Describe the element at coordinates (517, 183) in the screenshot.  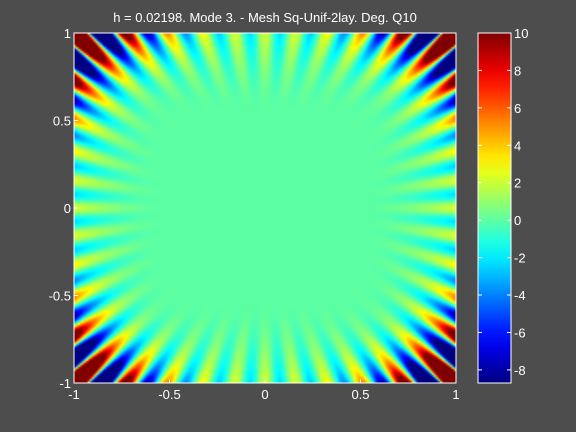
I see `colorbar-tick-label: 2` at that location.